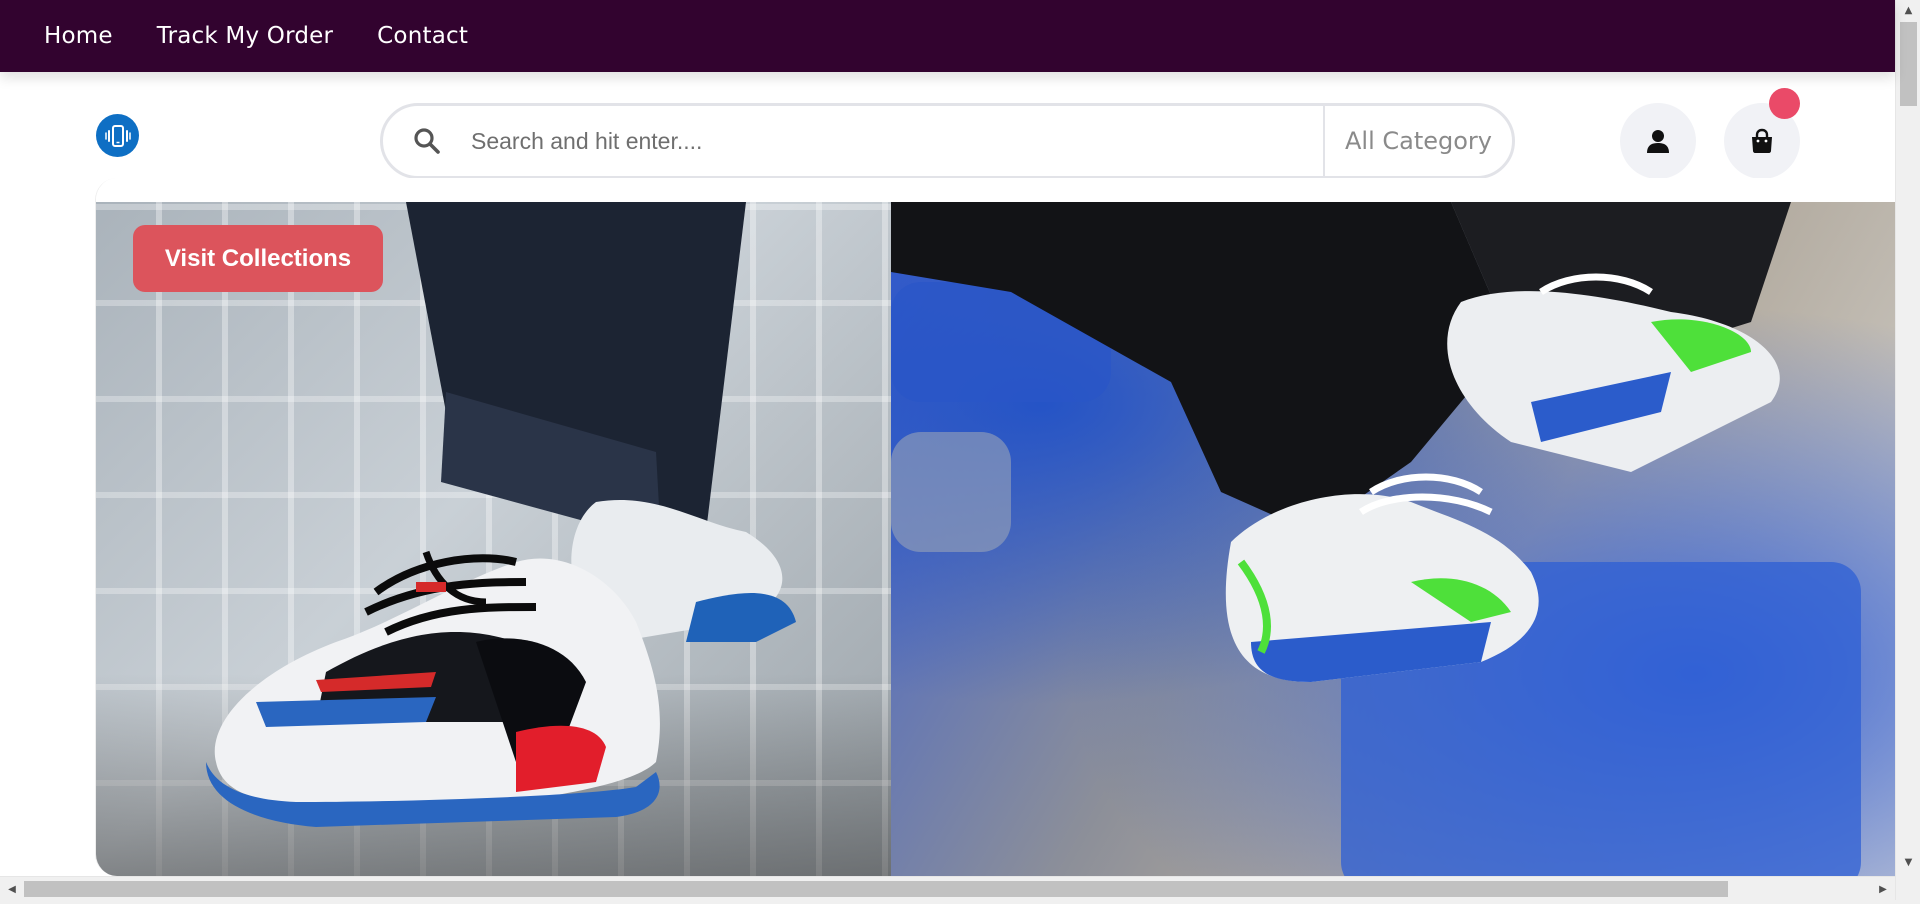 Image resolution: width=1920 pixels, height=904 pixels. I want to click on search-input, so click(897, 141).